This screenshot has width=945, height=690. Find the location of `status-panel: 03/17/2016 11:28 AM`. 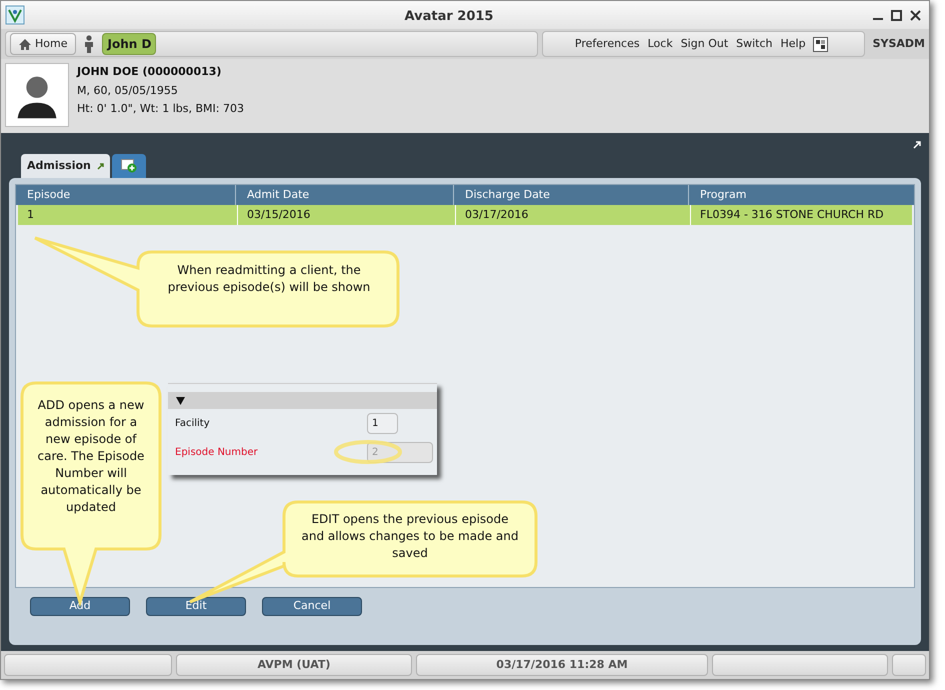

status-panel: 03/17/2016 11:28 AM is located at coordinates (562, 665).